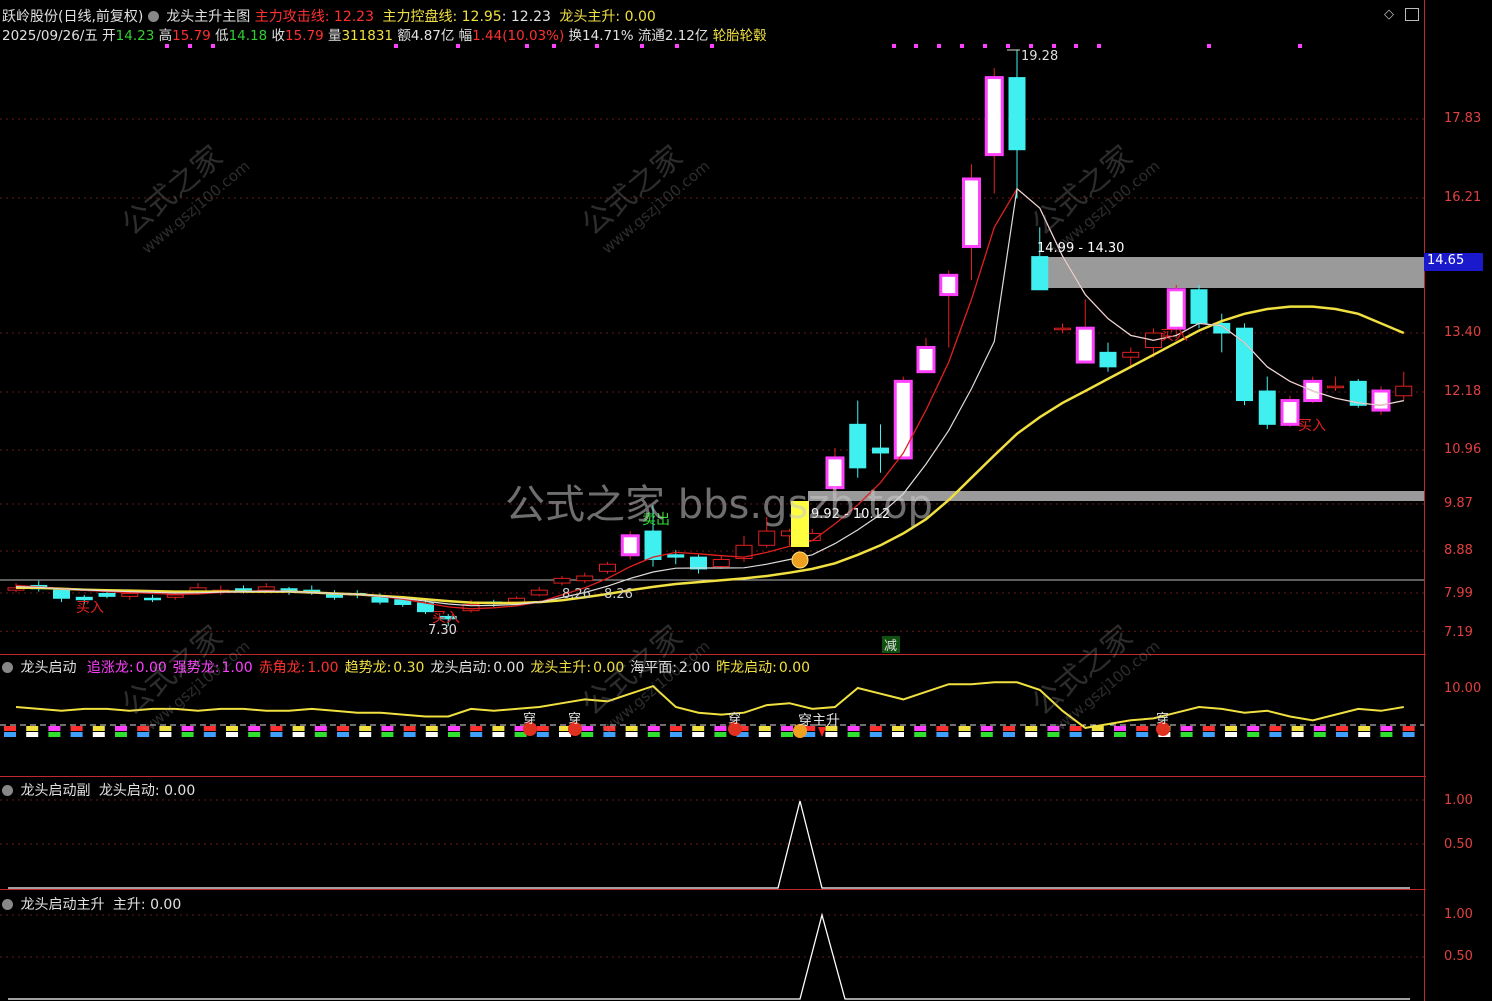 The height and width of the screenshot is (1001, 1492). I want to click on axis-border, so click(1424, 500).